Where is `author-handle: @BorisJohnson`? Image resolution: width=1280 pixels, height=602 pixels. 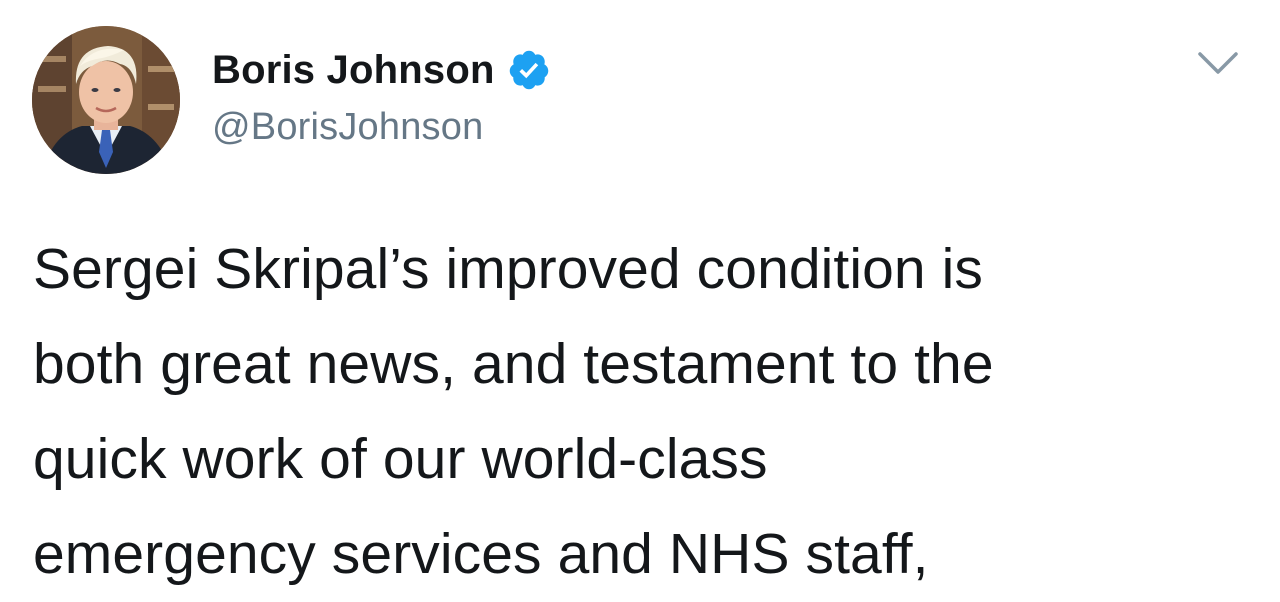
author-handle: @BorisJohnson is located at coordinates (347, 127).